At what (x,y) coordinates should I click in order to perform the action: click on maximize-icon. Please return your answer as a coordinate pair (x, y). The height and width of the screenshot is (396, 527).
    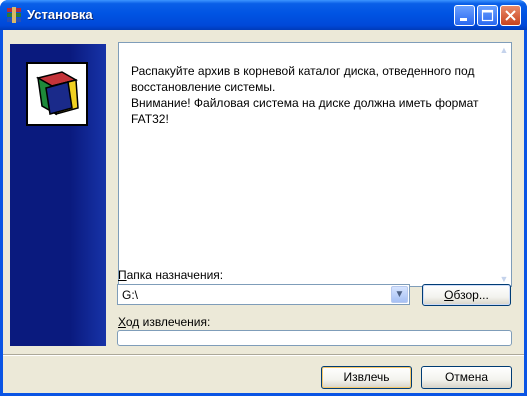
    Looking at the image, I should click on (487, 15).